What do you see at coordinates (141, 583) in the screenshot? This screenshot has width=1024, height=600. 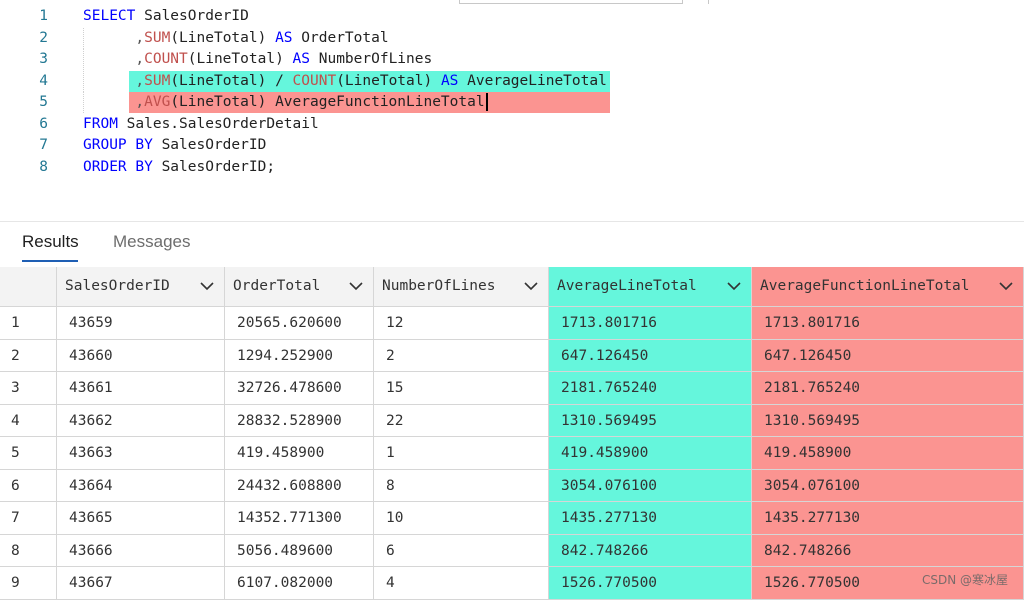 I see `cell-sales-order-id: 43667` at bounding box center [141, 583].